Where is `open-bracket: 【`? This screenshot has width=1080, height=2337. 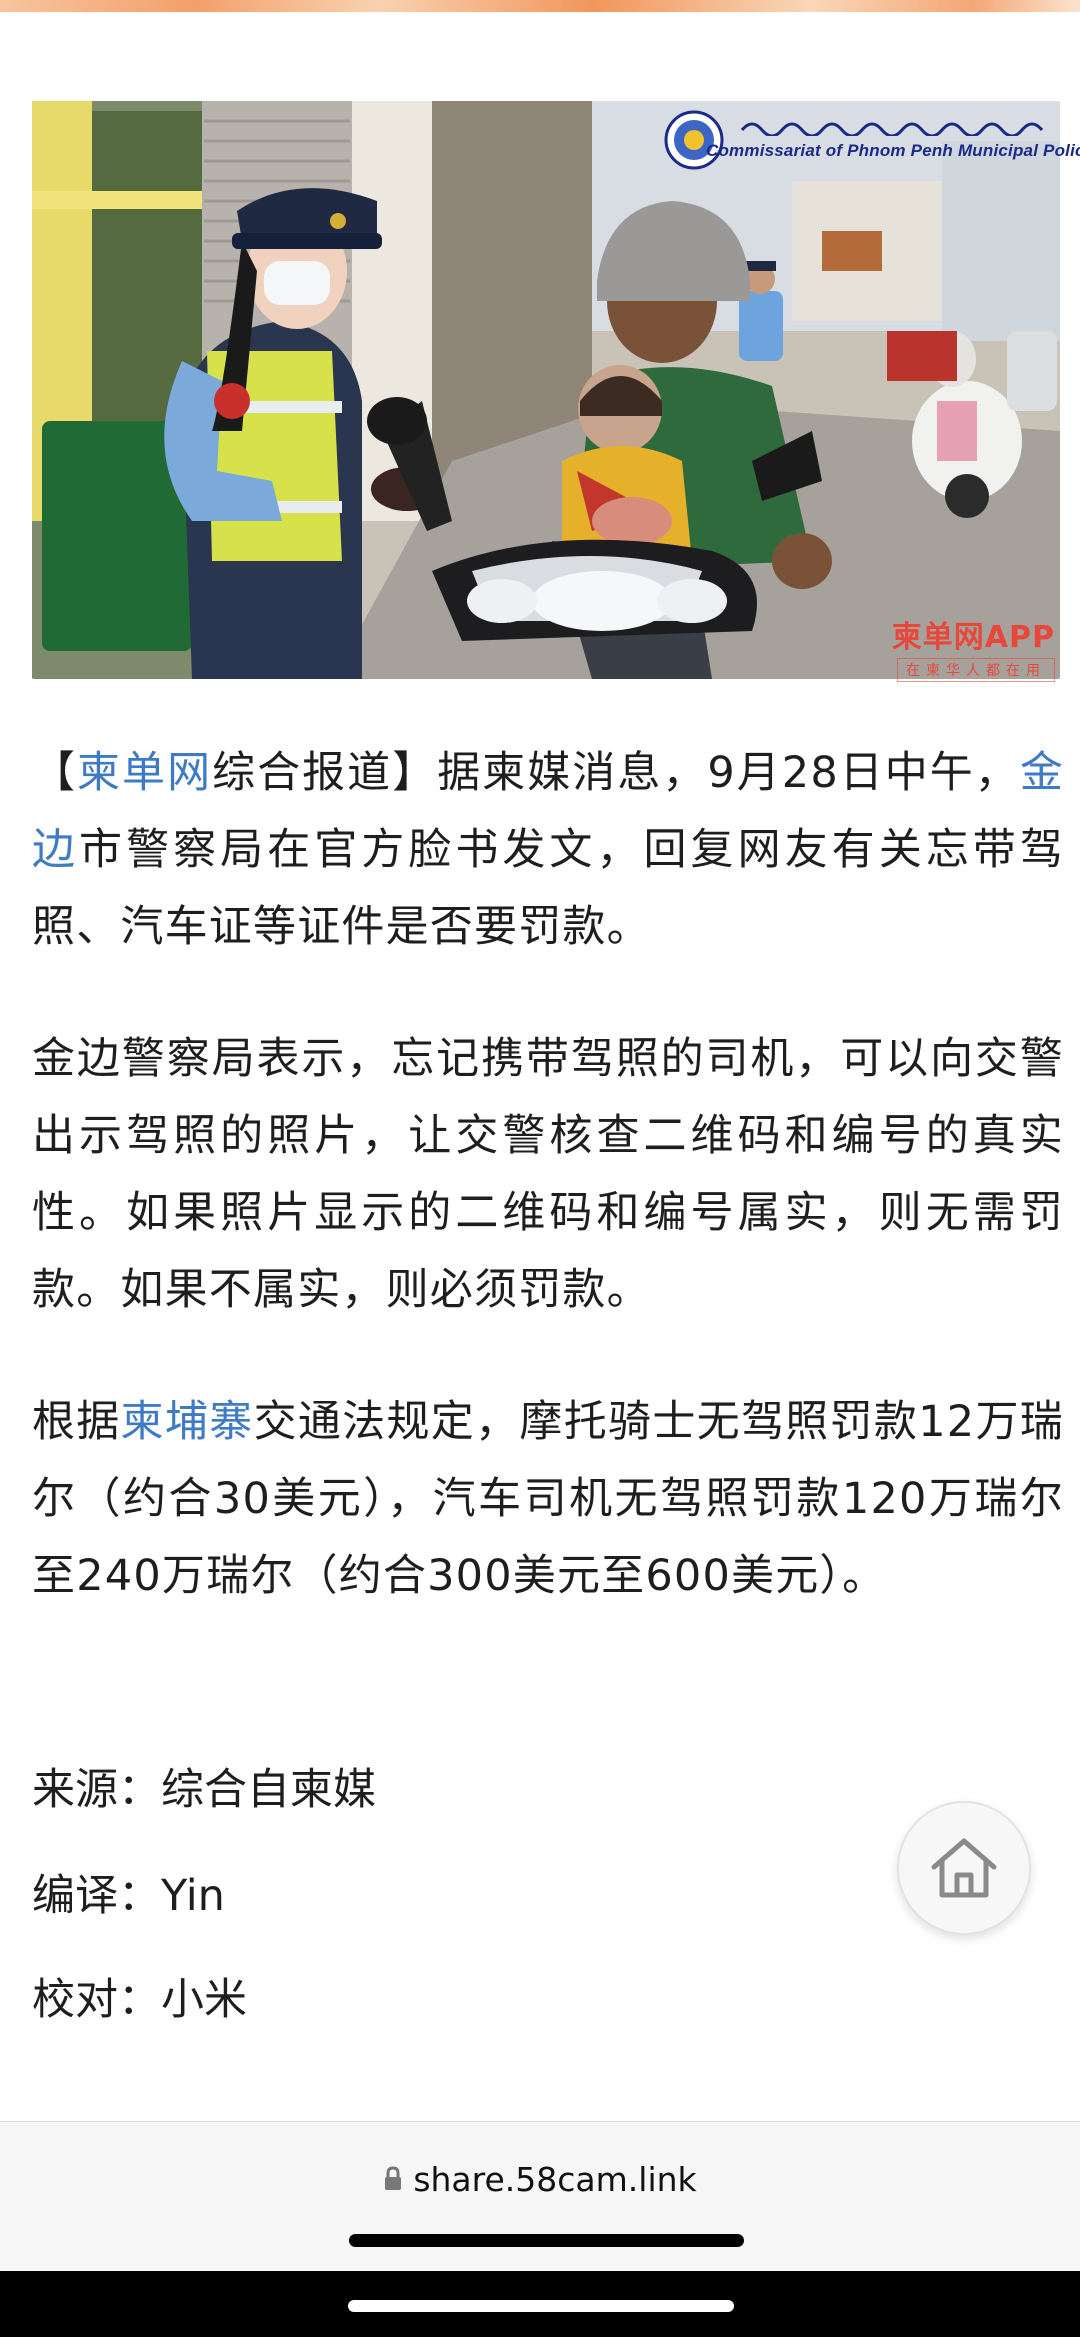
open-bracket: 【 is located at coordinates (55, 773).